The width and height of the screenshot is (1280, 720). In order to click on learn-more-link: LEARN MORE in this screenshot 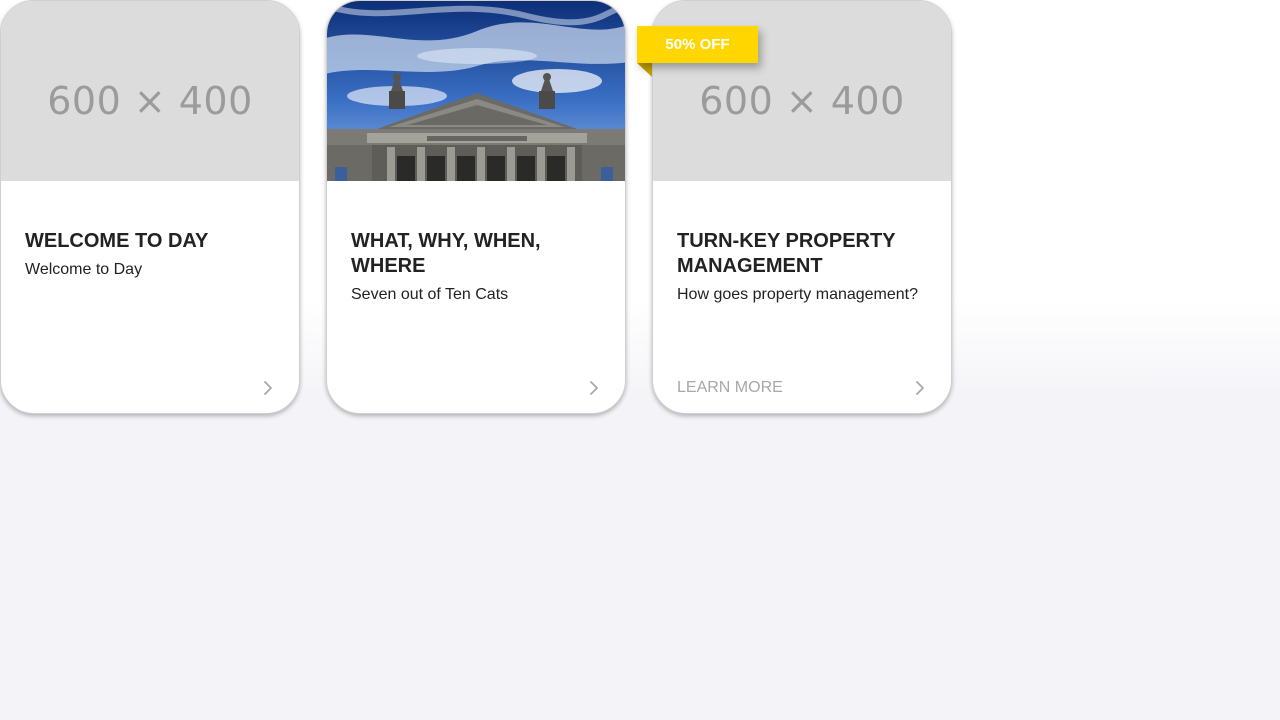, I will do `click(730, 388)`.